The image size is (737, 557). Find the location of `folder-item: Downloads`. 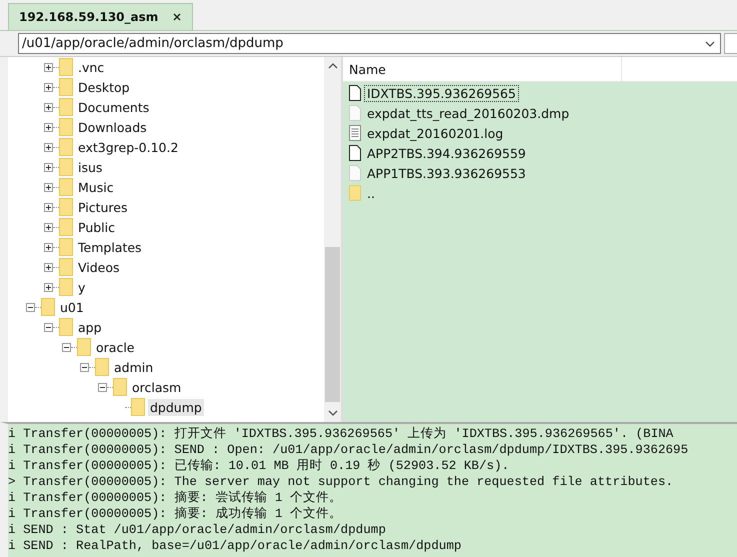

folder-item: Downloads is located at coordinates (112, 127).